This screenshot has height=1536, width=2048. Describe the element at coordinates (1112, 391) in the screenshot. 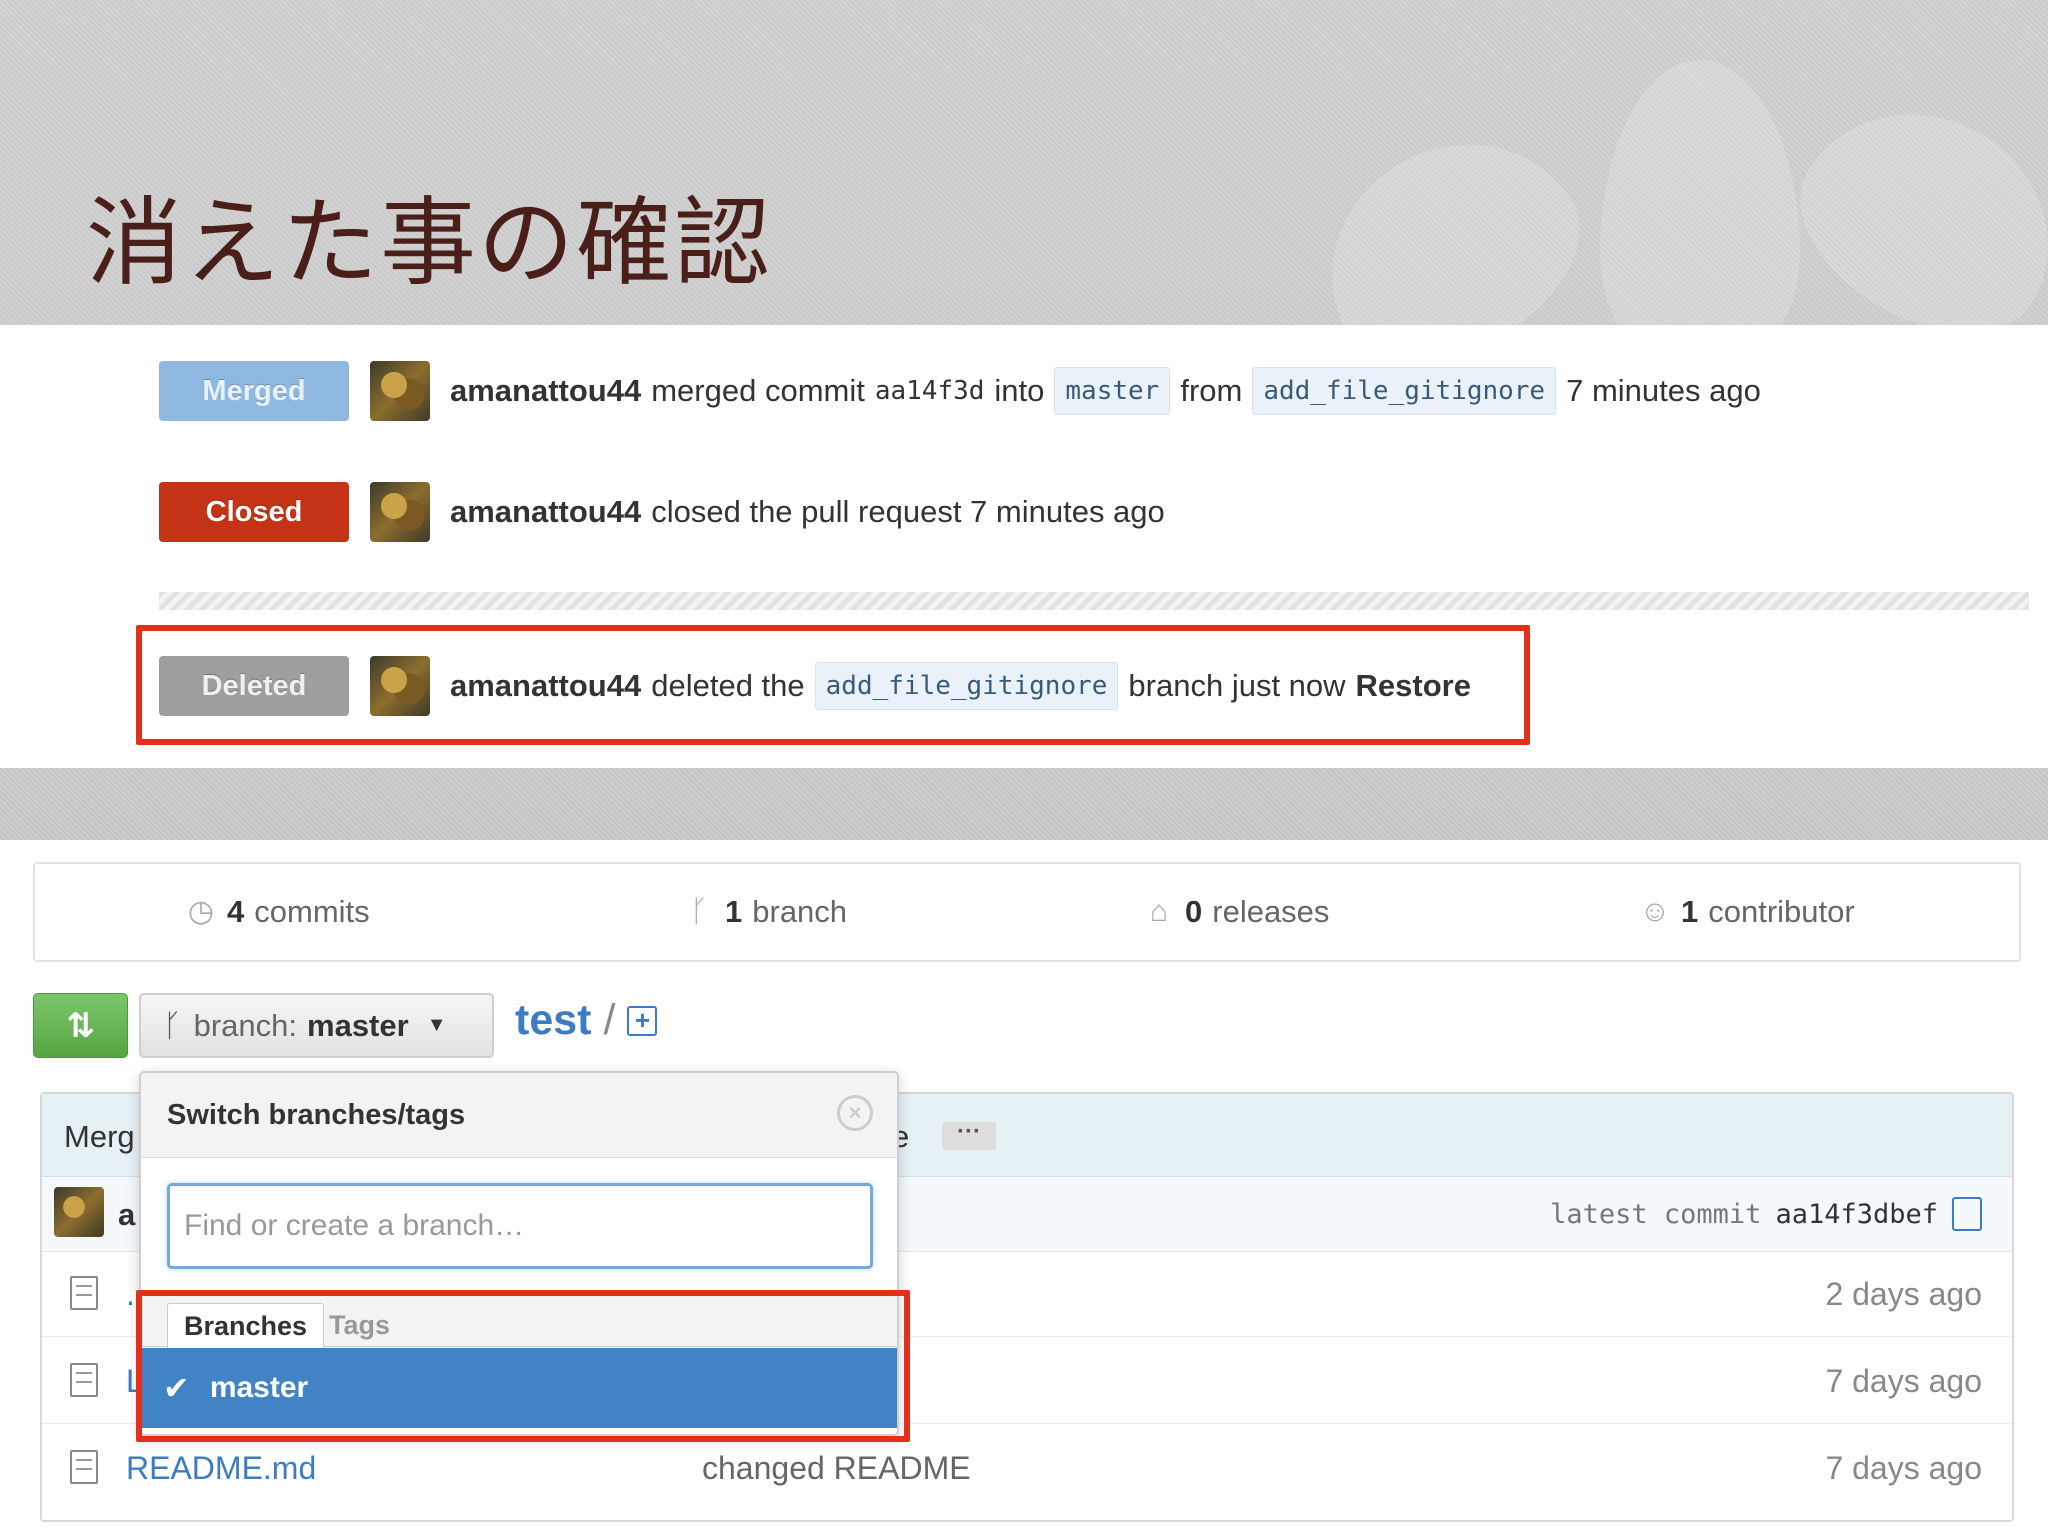

I see `base-branch-chip: master` at that location.